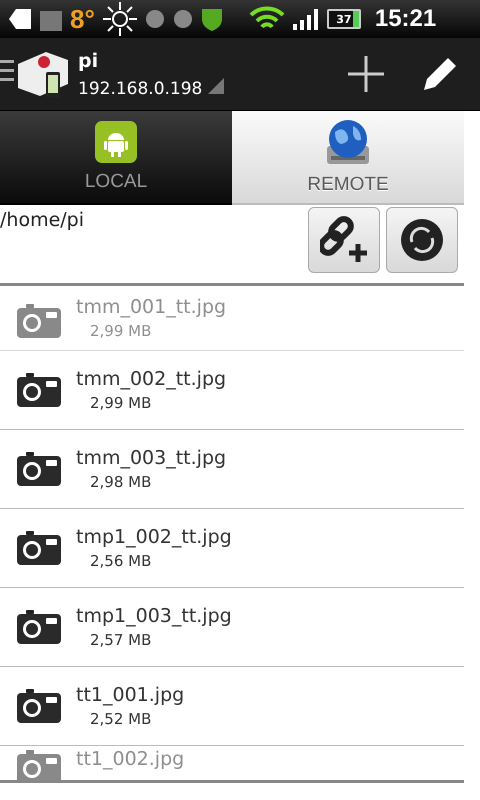 This screenshot has width=480, height=800. I want to click on link-plus-icon, so click(344, 240).